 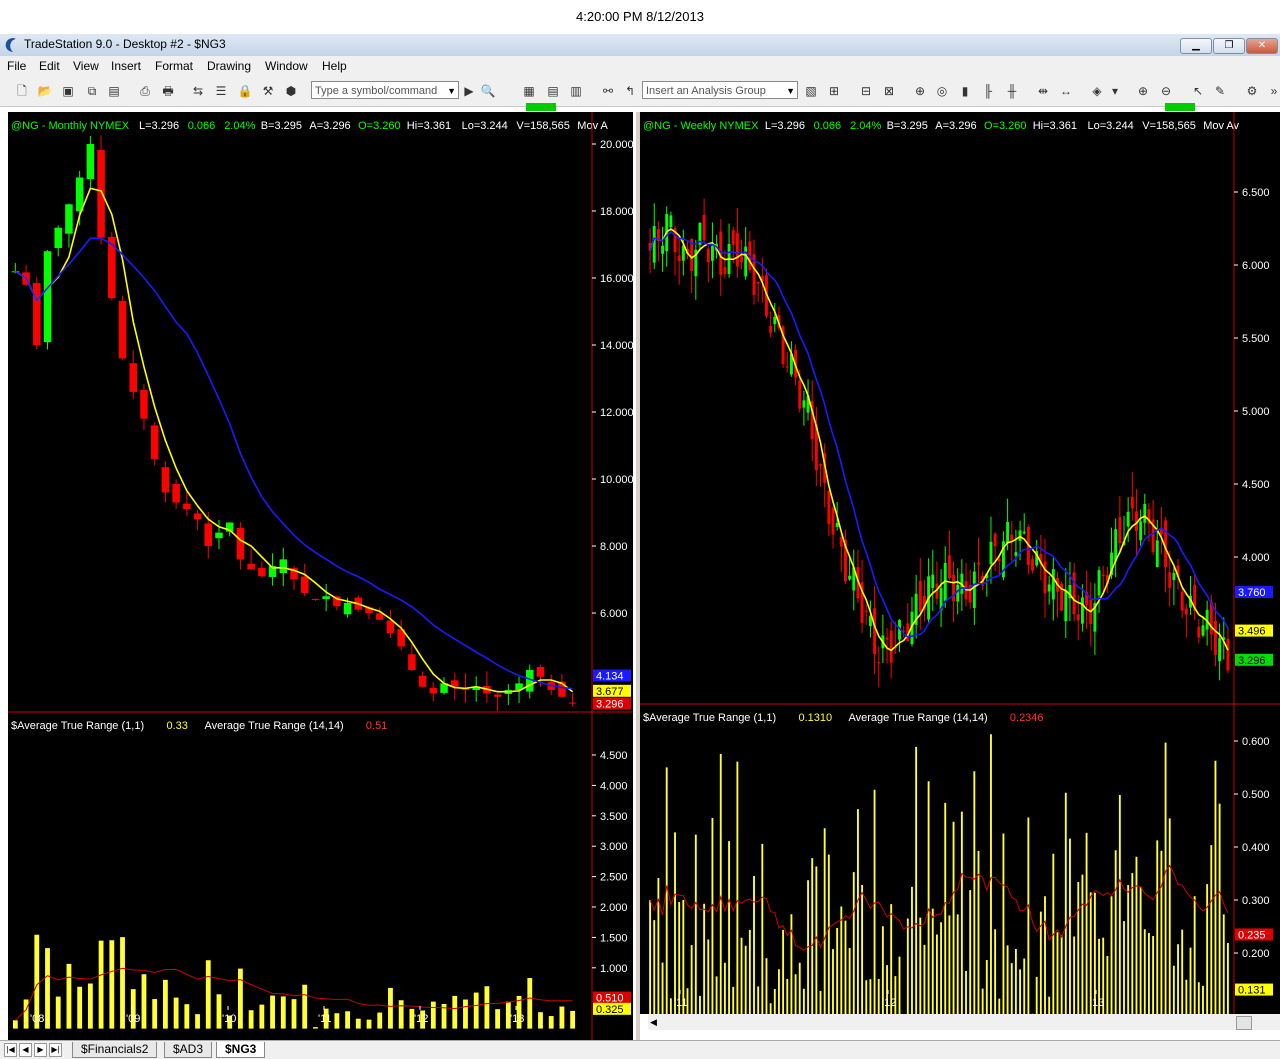 I want to click on chart-link-icon: ⚯, so click(x=608, y=91).